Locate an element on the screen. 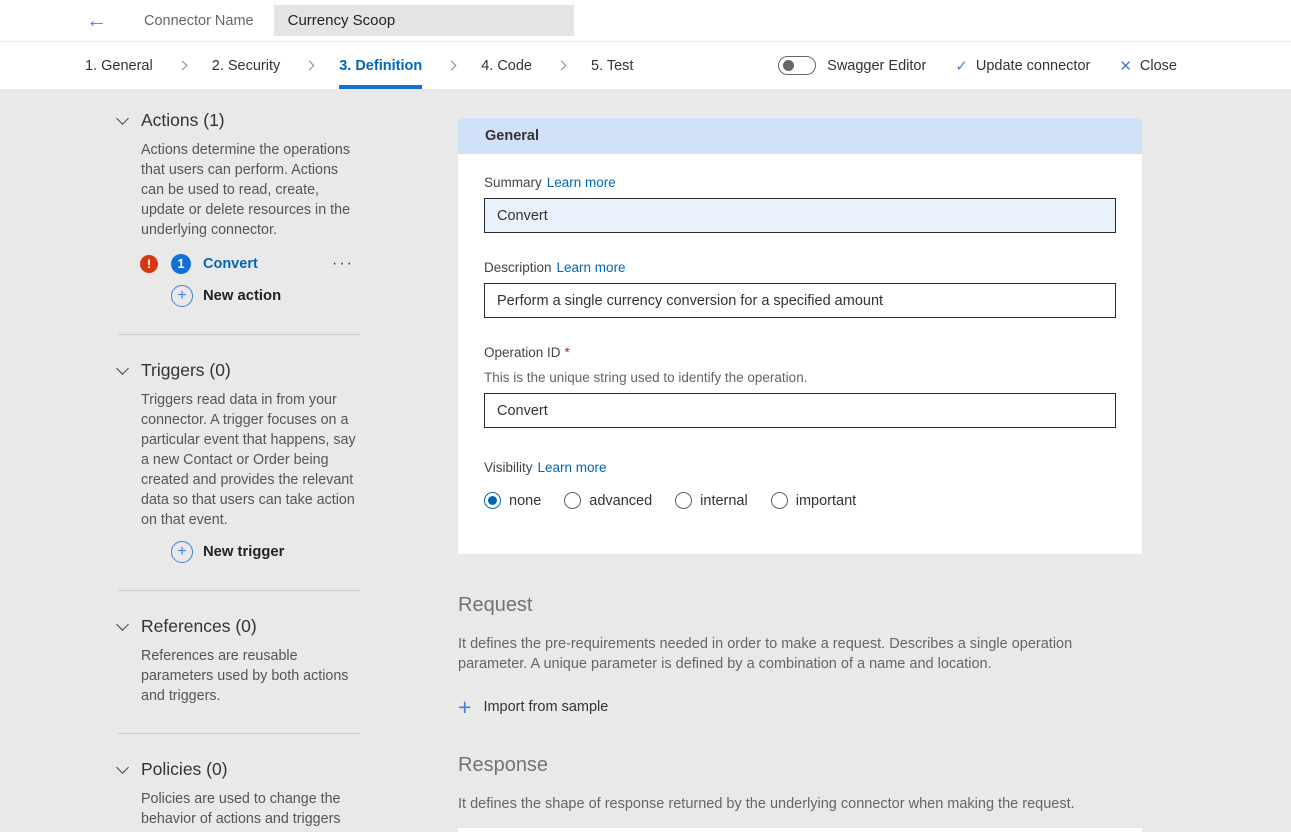 This screenshot has height=832, width=1291. policies-section-header: Policies (0) is located at coordinates (238, 769).